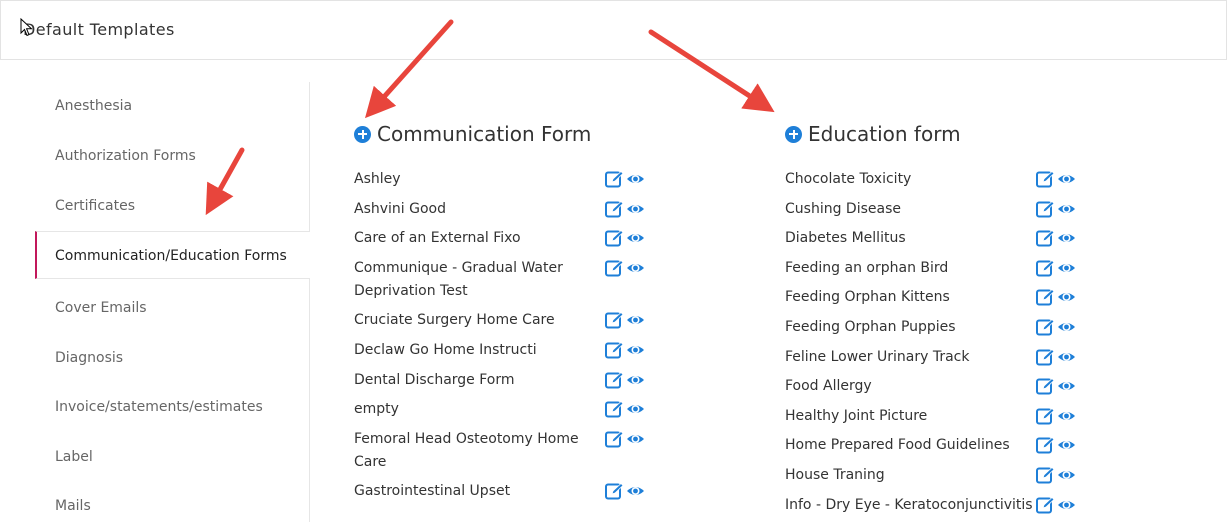 The width and height of the screenshot is (1227, 522). Describe the element at coordinates (437, 238) in the screenshot. I see `list-item-label: Care of an External Fixo` at that location.